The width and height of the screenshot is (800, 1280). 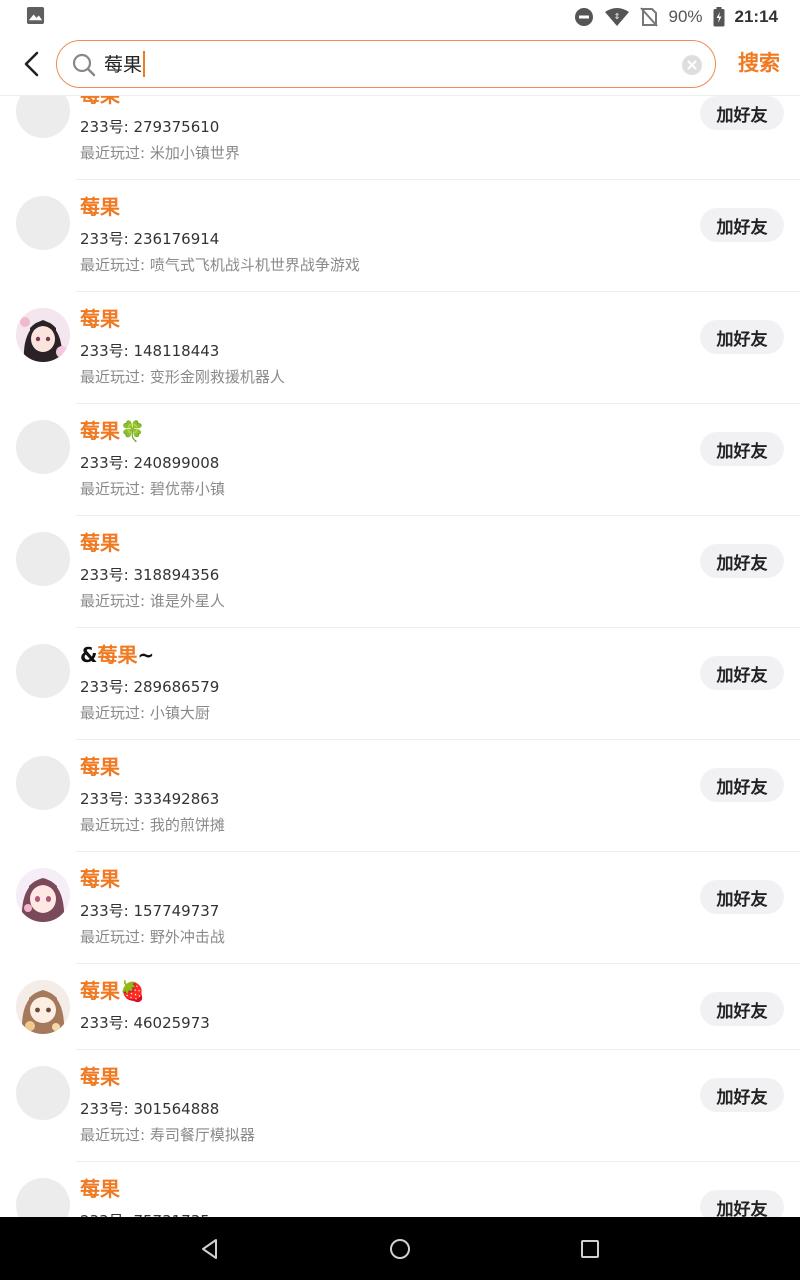 What do you see at coordinates (400, 138) in the screenshot?
I see `list-item: 莓果 233号: 279375610 最近玩过: 米加小镇世界 加好友` at bounding box center [400, 138].